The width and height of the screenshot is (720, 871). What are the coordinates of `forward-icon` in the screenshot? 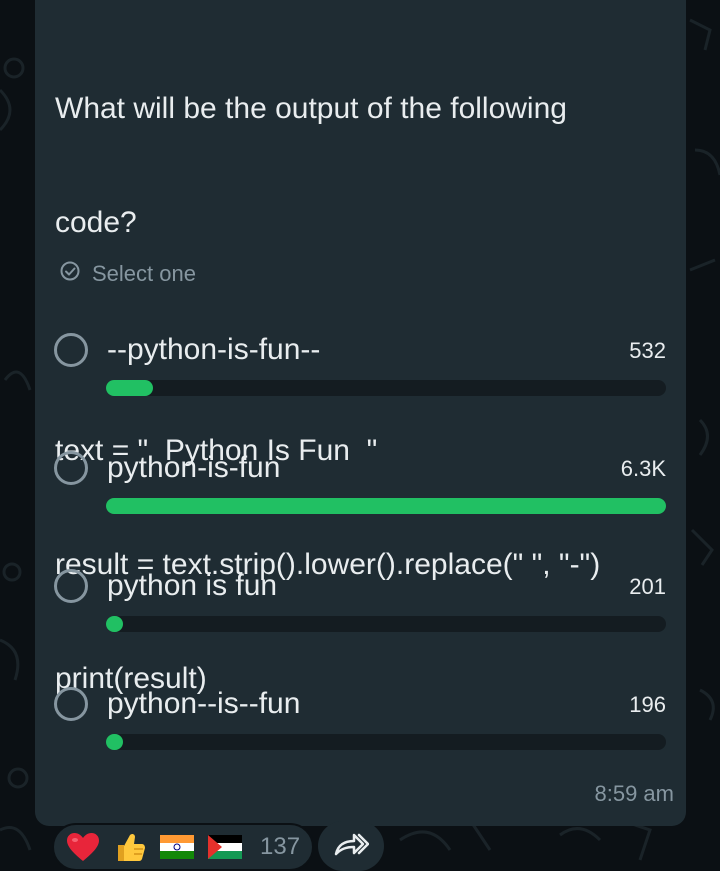 It's located at (351, 846).